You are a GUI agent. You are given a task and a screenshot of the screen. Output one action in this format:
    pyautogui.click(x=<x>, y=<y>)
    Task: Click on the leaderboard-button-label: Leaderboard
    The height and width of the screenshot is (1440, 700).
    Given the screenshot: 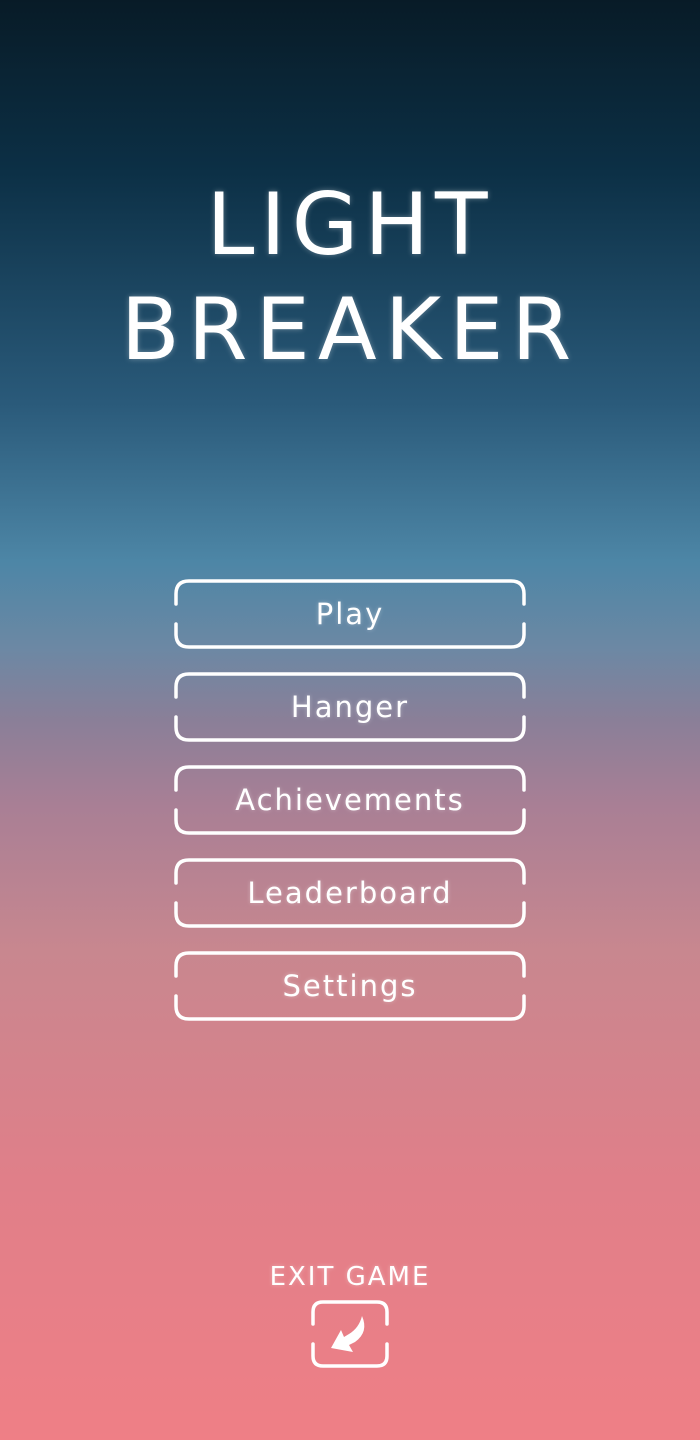 What is the action you would take?
    pyautogui.click(x=350, y=893)
    